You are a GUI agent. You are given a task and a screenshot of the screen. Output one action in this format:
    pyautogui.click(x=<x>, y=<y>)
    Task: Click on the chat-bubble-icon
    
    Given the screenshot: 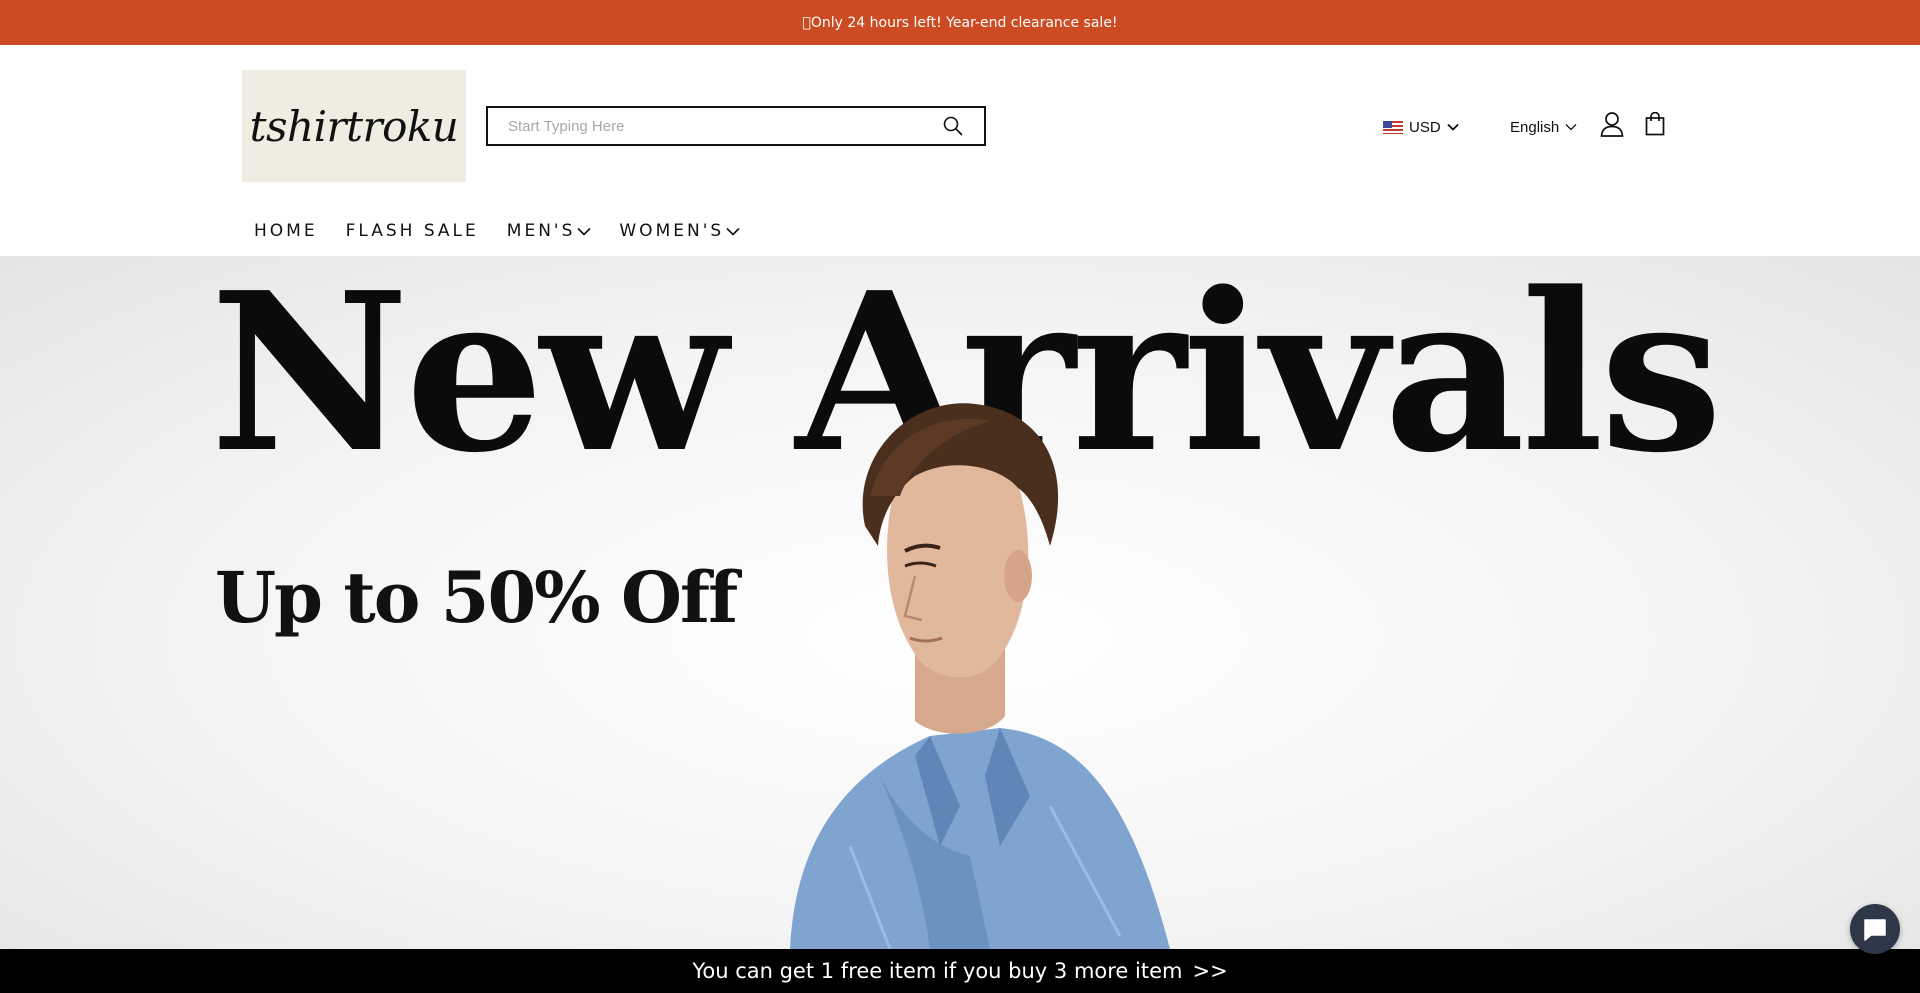 What is the action you would take?
    pyautogui.click(x=1875, y=930)
    